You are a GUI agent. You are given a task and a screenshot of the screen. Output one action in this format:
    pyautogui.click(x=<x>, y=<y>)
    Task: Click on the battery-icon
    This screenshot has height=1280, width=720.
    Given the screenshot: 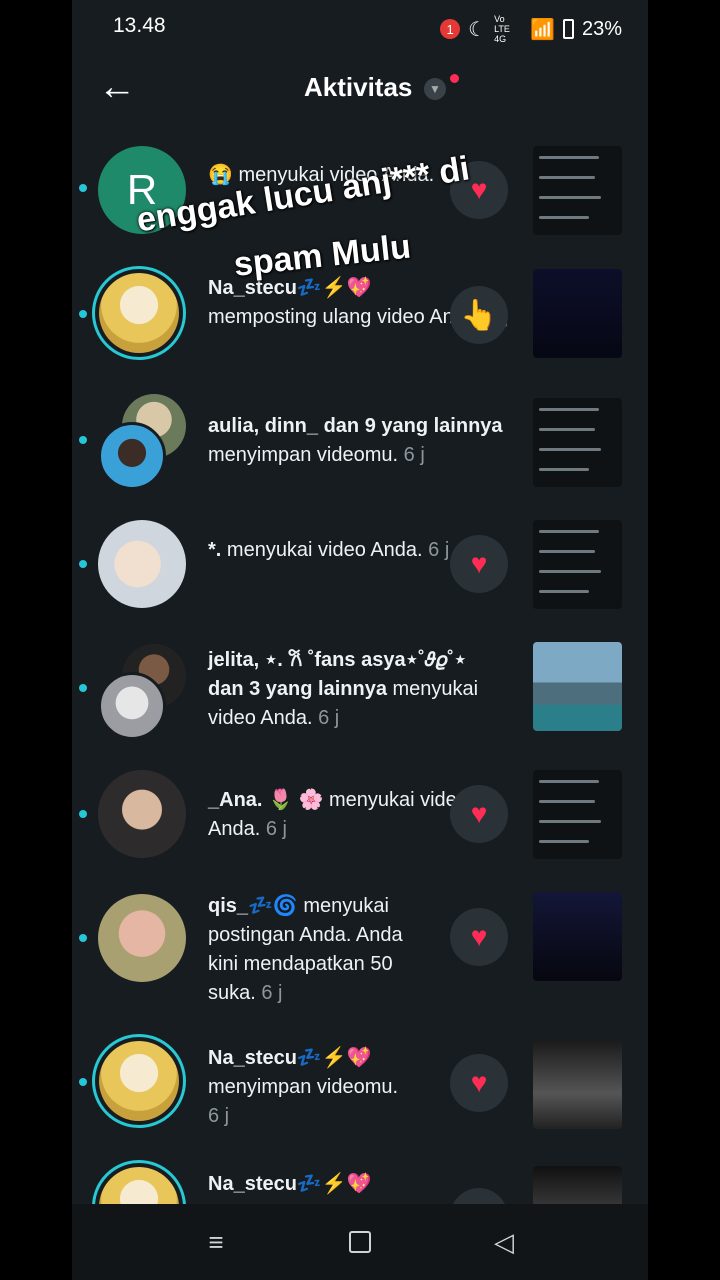 What is the action you would take?
    pyautogui.click(x=568, y=29)
    